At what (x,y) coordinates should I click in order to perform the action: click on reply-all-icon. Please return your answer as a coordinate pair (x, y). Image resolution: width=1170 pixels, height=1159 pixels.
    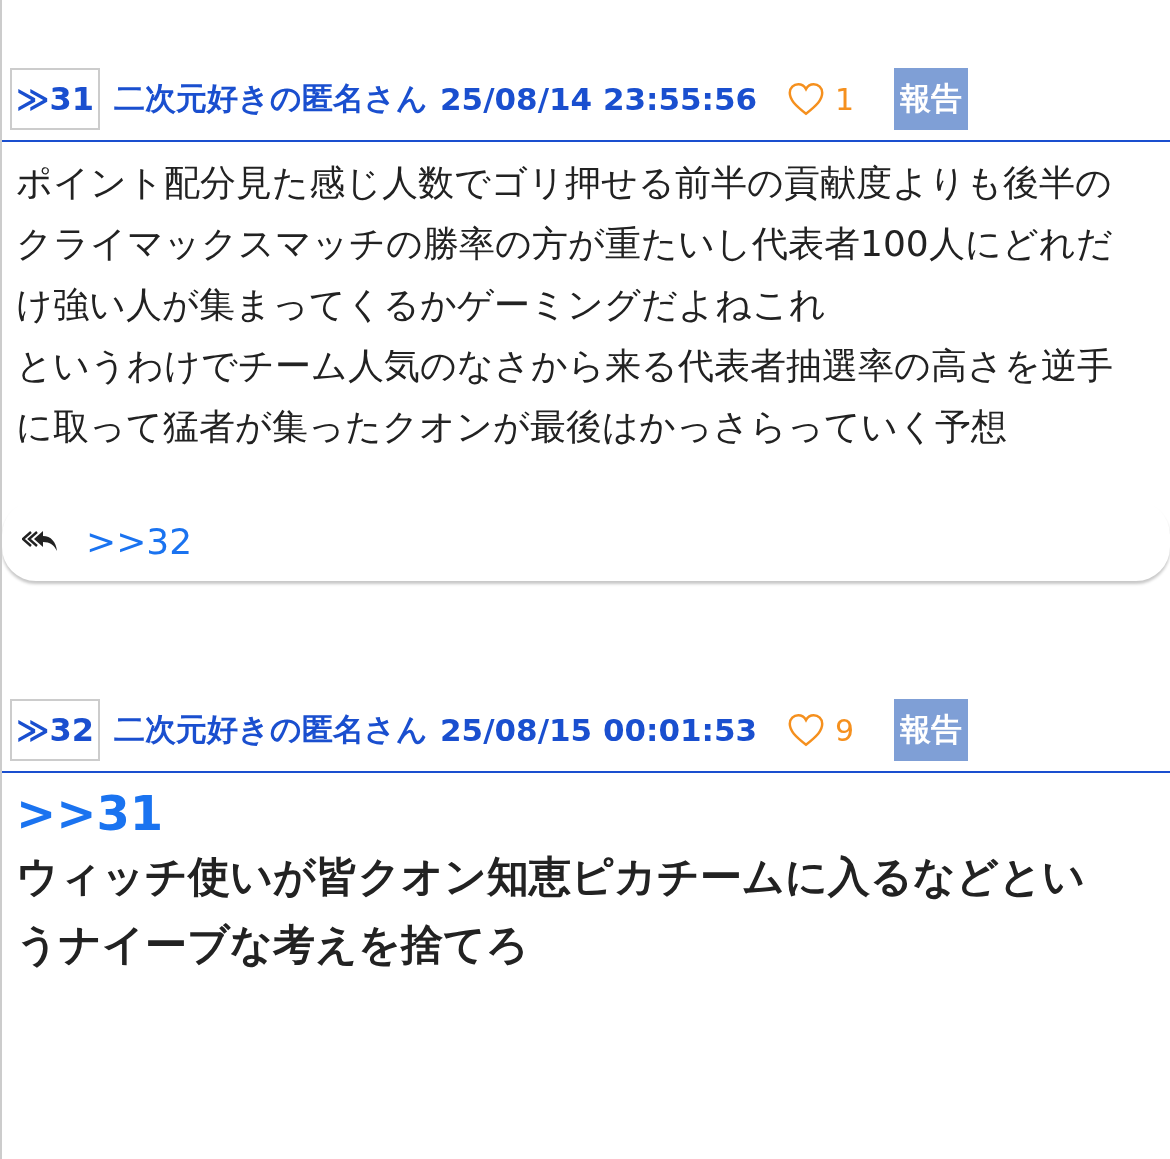
    Looking at the image, I should click on (40, 541).